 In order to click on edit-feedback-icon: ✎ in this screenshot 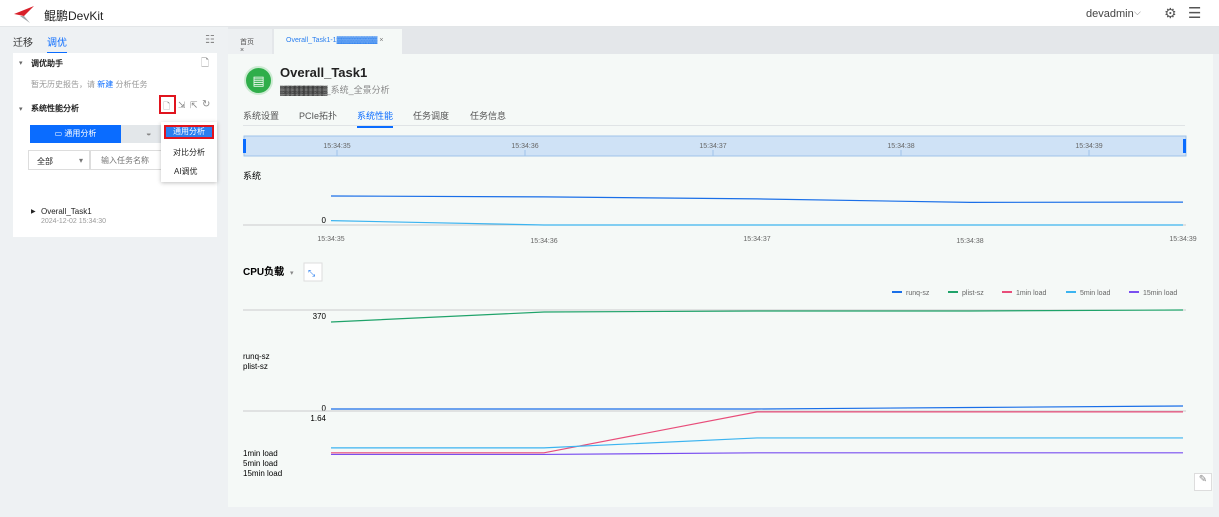, I will do `click(1203, 482)`.